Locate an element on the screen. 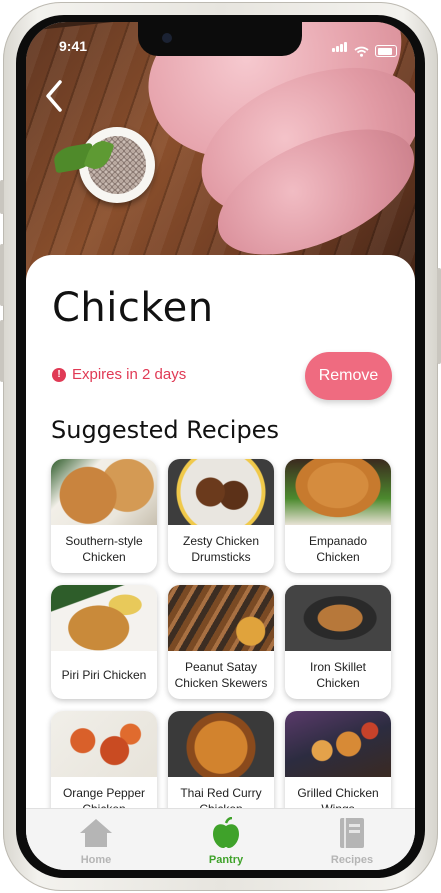  wifi-icon is located at coordinates (361, 51).